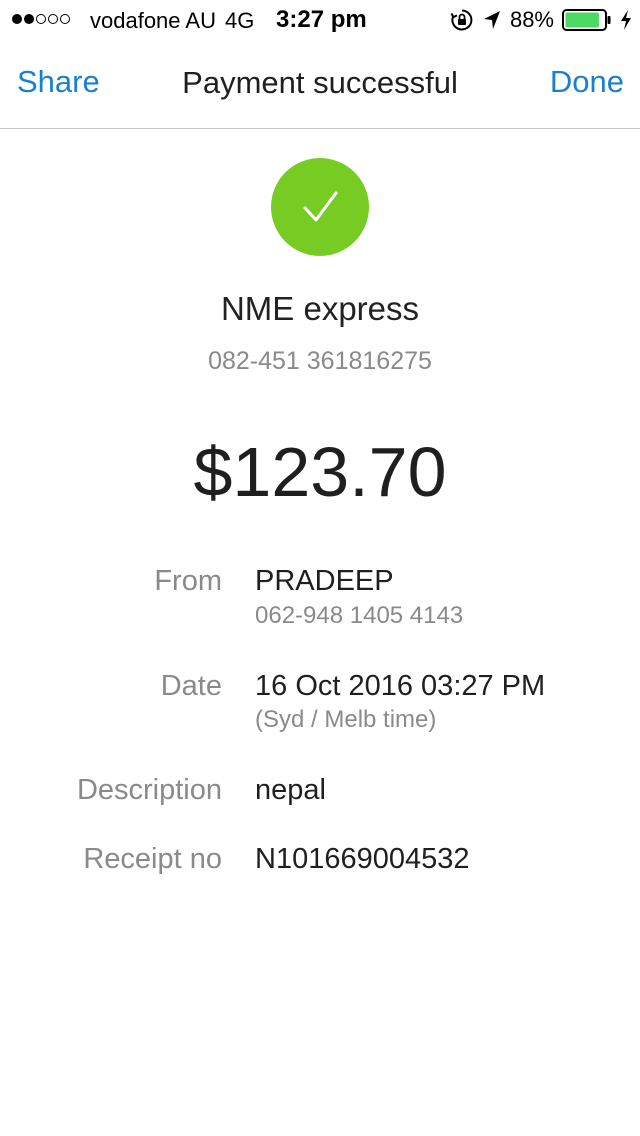  What do you see at coordinates (320, 308) in the screenshot?
I see `payee-name: NME express` at bounding box center [320, 308].